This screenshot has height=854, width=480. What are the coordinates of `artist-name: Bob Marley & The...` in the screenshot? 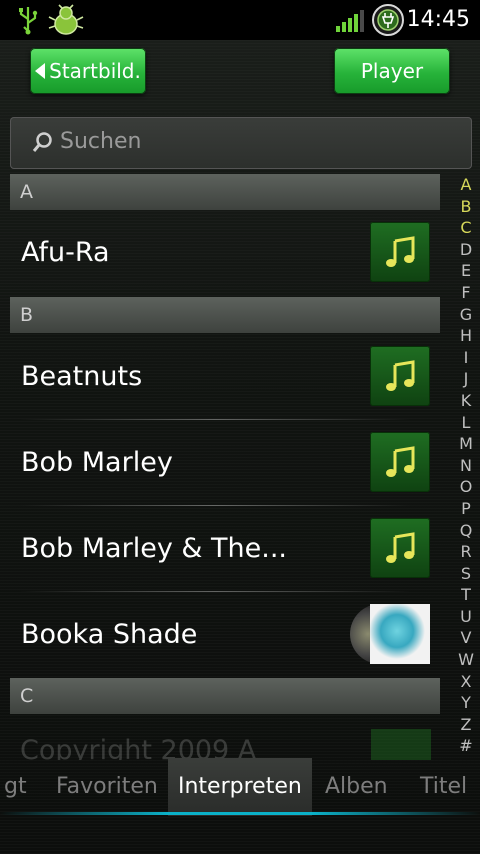 It's located at (154, 548).